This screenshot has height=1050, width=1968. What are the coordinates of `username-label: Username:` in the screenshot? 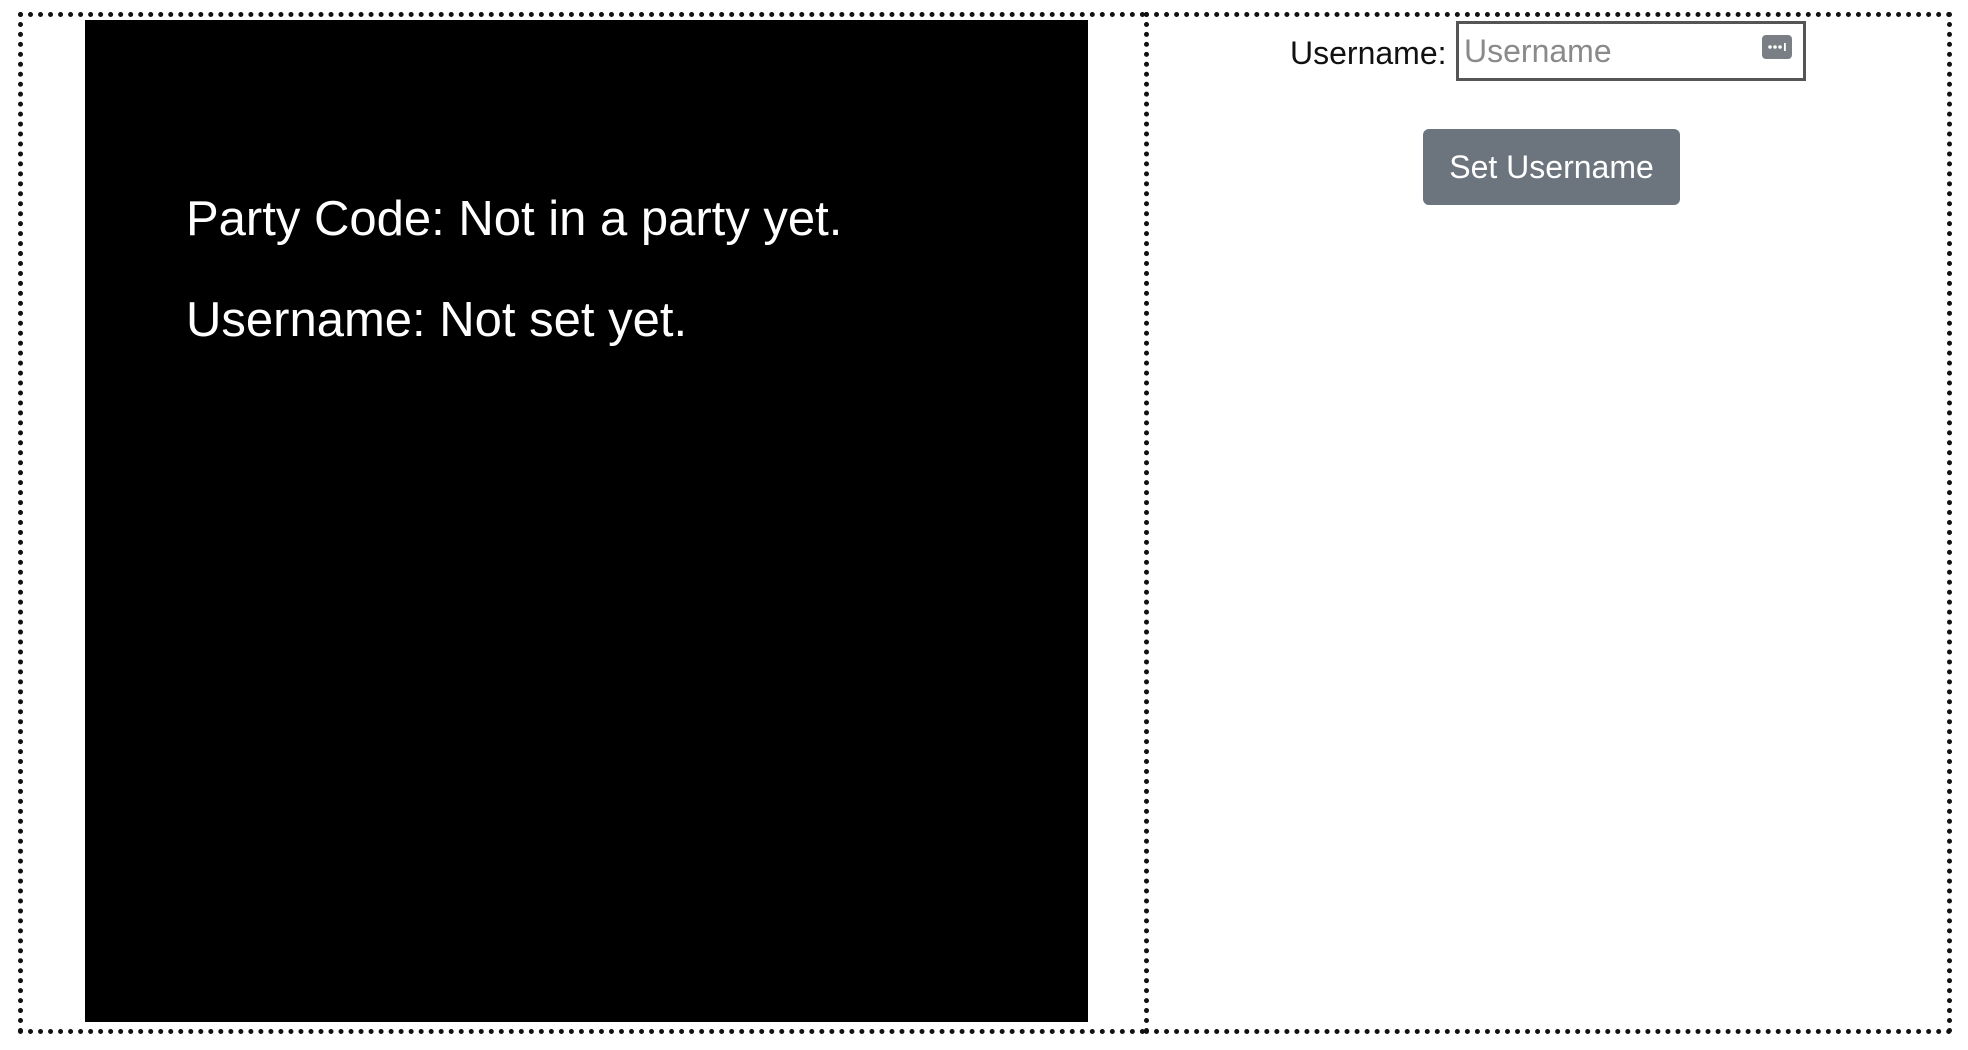 It's located at (1368, 53).